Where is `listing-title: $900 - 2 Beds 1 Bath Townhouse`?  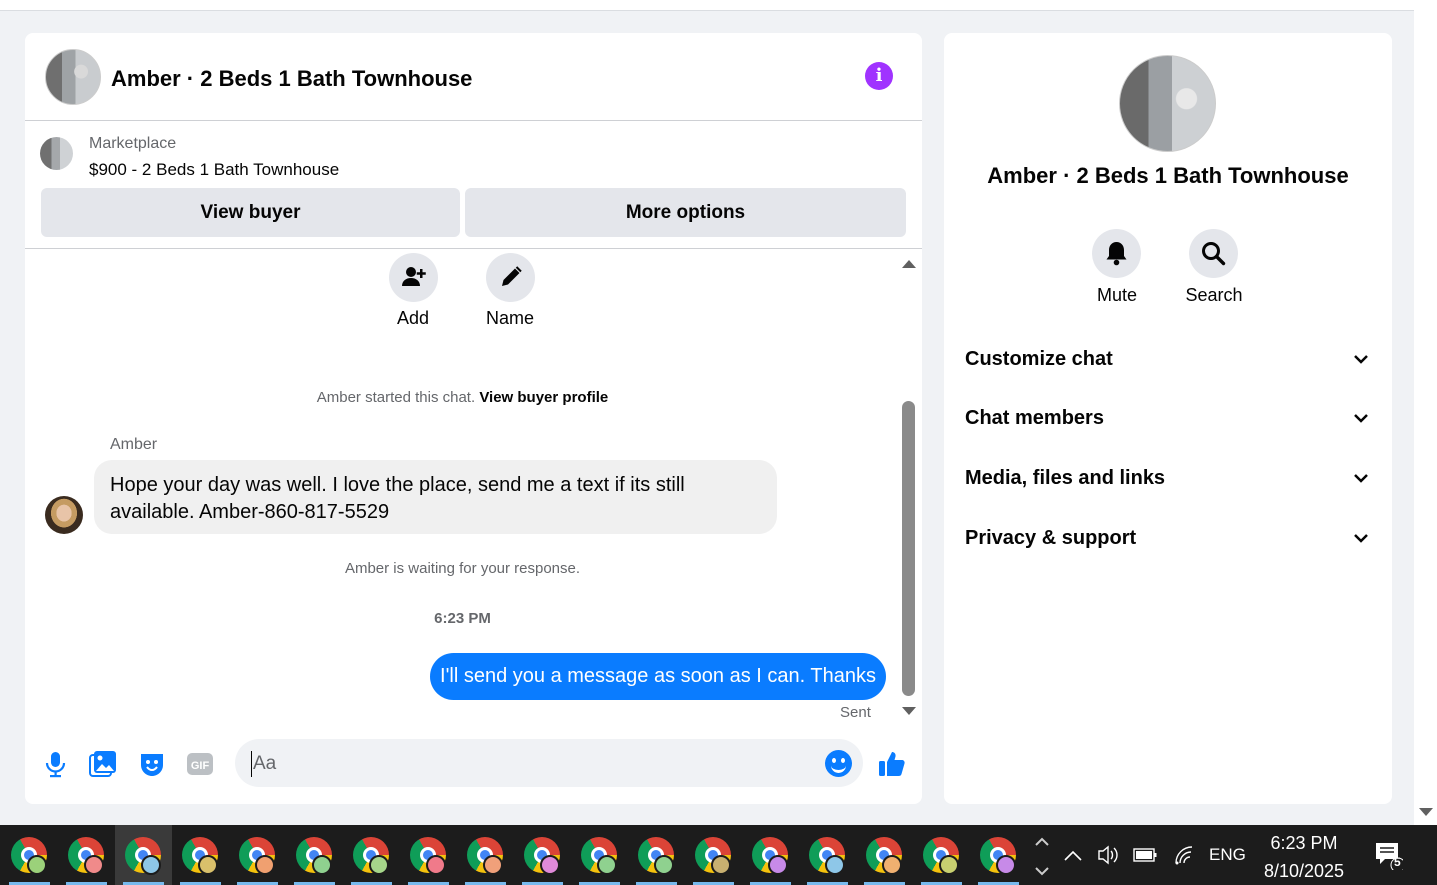 listing-title: $900 - 2 Beds 1 Bath Townhouse is located at coordinates (214, 170).